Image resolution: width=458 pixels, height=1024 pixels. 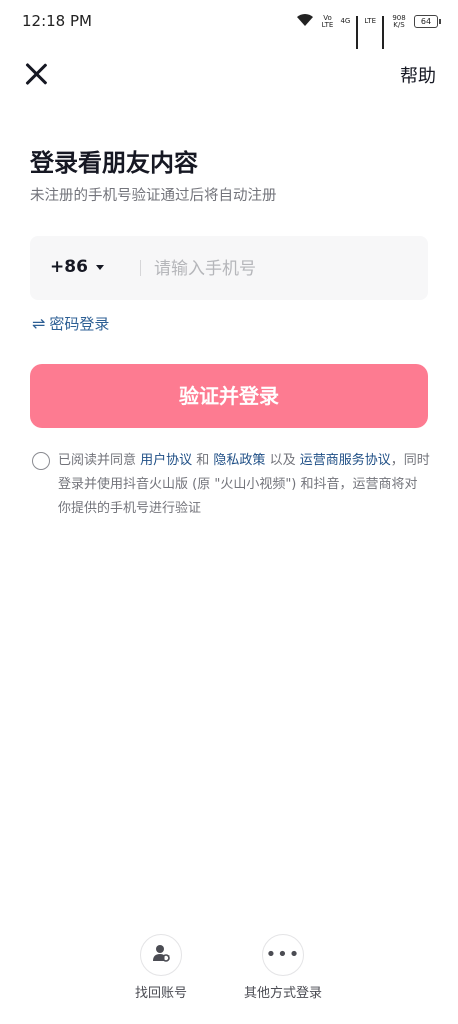 I want to click on recover-account-button: 找回账号, so click(x=161, y=967).